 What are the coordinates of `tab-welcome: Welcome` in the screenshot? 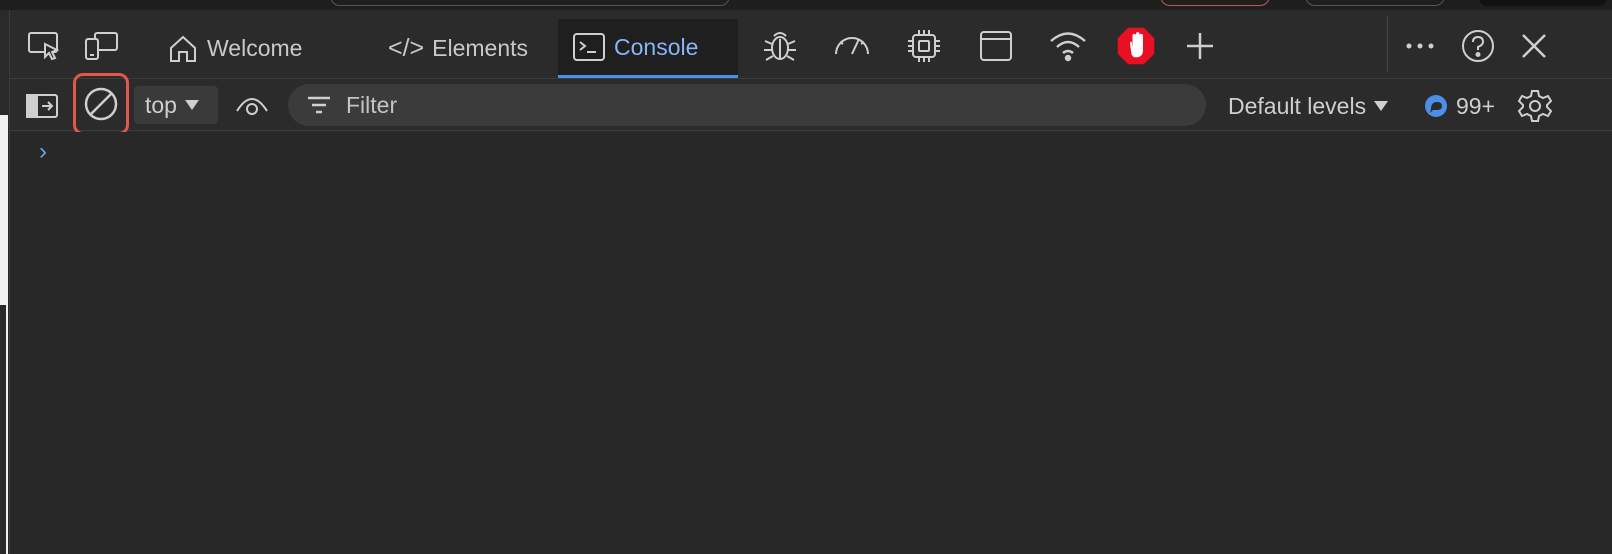 It's located at (234, 48).